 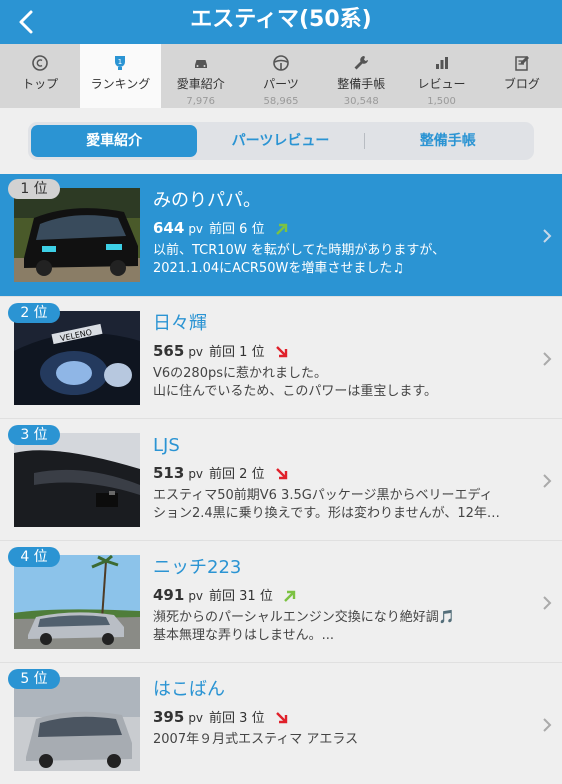 I want to click on tab-count: 7,976, so click(x=201, y=101).